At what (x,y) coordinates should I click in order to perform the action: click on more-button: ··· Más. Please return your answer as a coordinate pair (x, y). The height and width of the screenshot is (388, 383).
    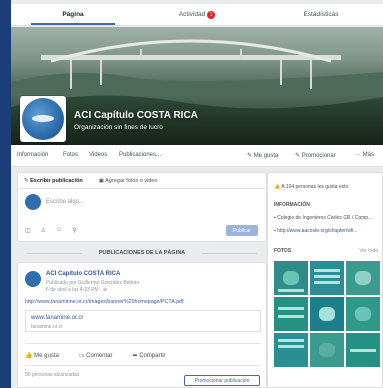
    Looking at the image, I should click on (364, 155).